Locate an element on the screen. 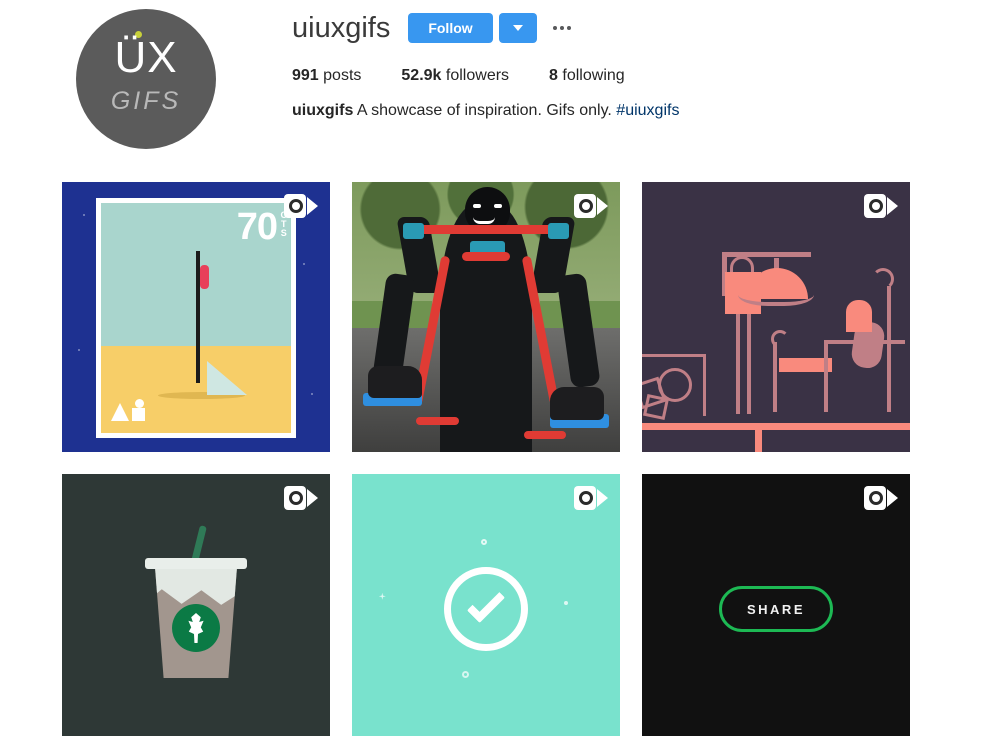  bio-username: uiuxgifs is located at coordinates (323, 110).